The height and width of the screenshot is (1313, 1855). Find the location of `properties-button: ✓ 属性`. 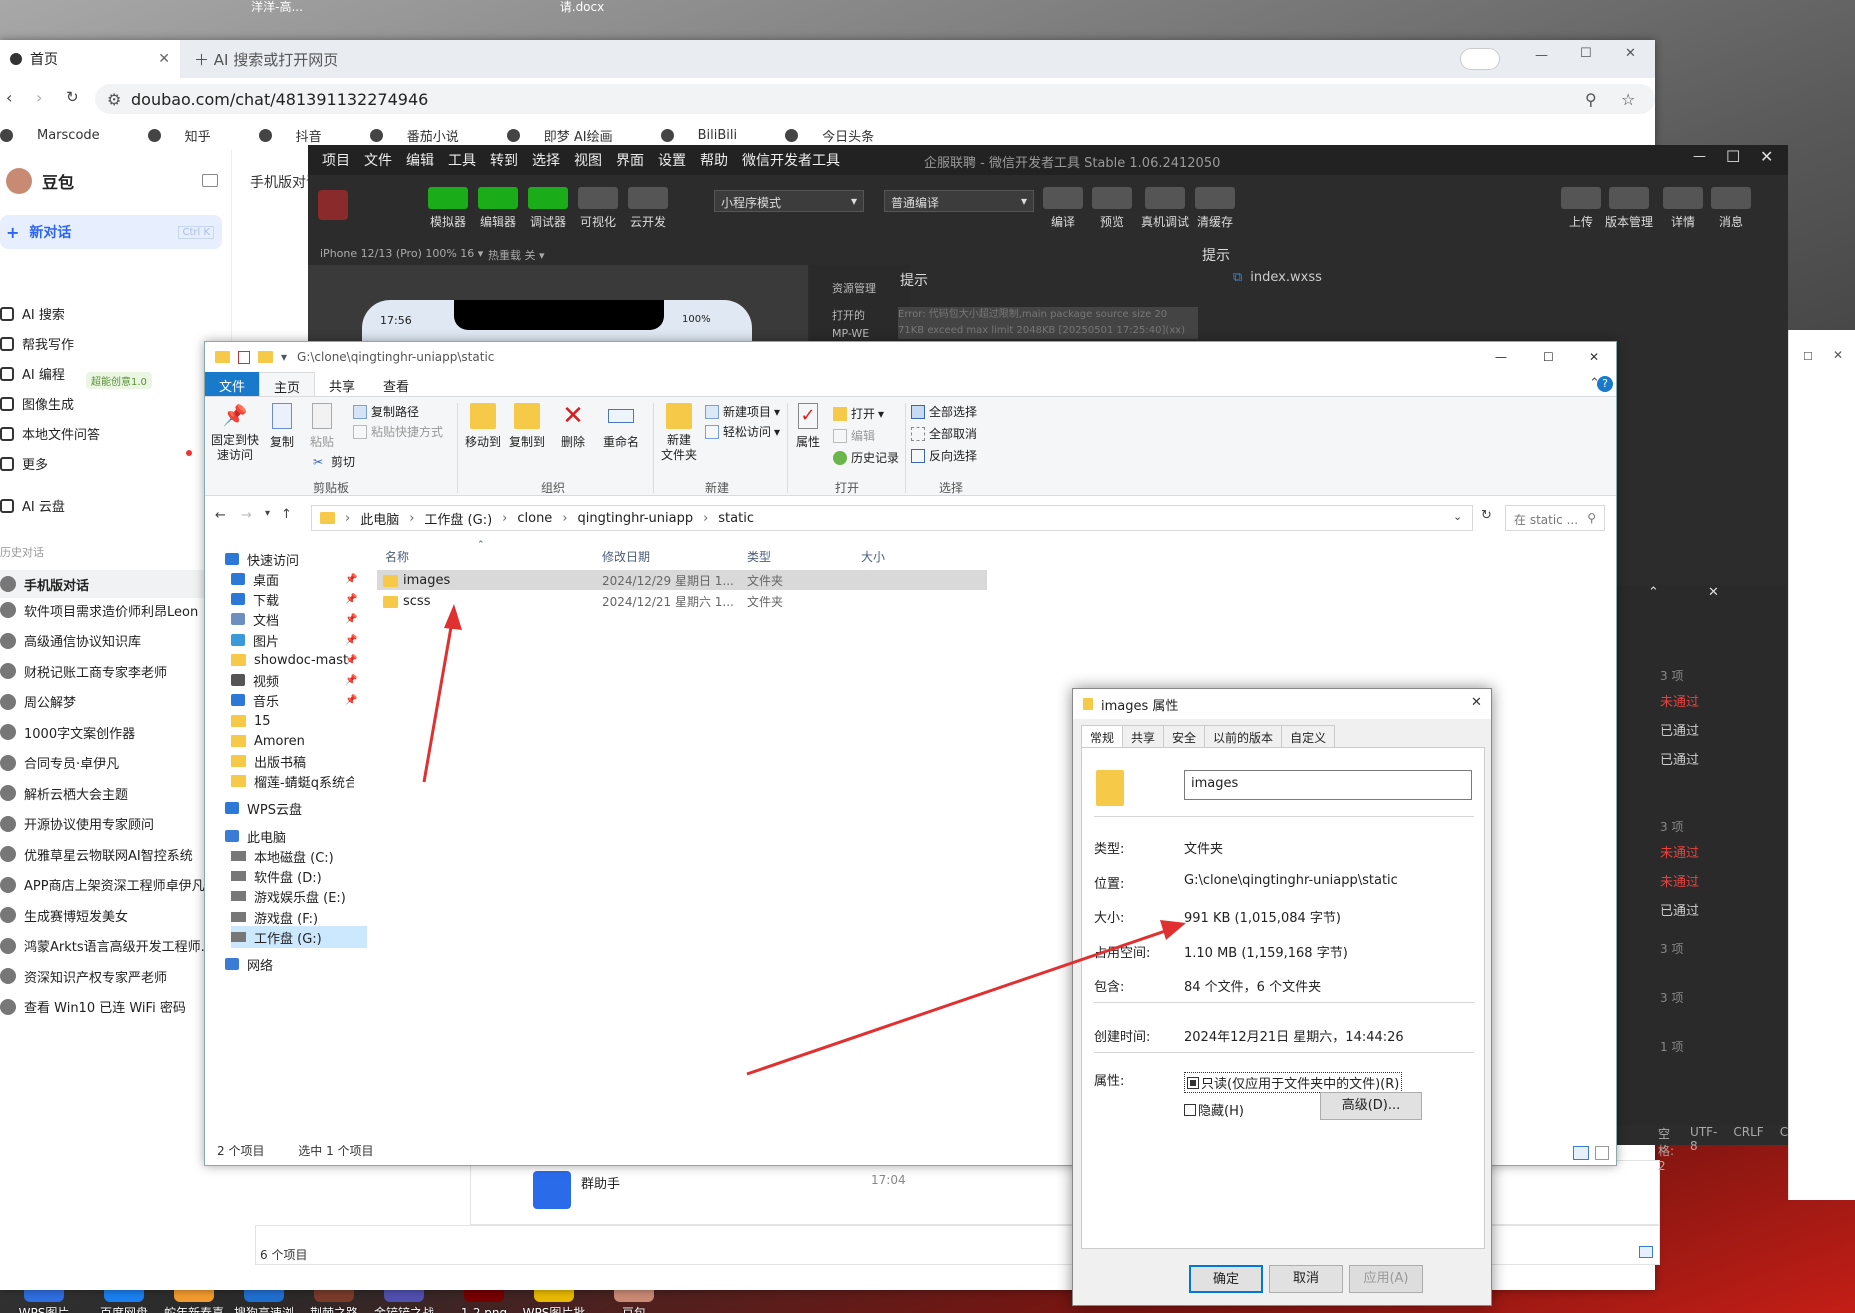

properties-button: ✓ 属性 is located at coordinates (808, 426).